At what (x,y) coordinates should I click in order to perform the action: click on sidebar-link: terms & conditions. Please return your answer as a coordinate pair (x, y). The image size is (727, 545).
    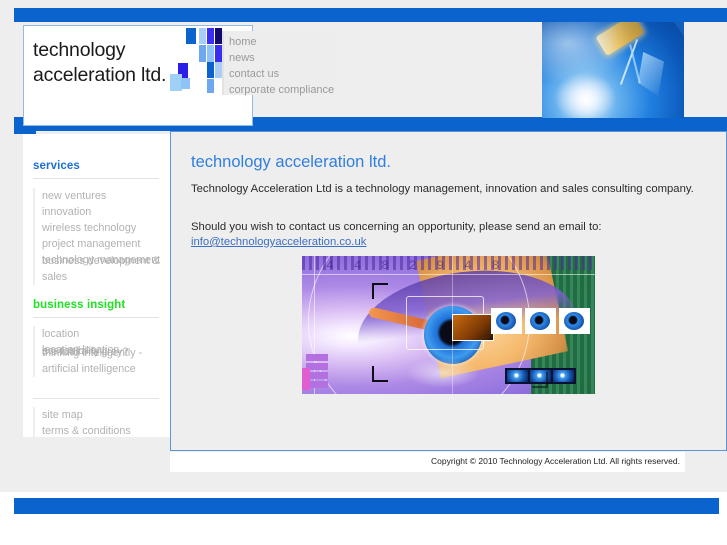
    Looking at the image, I should click on (107, 431).